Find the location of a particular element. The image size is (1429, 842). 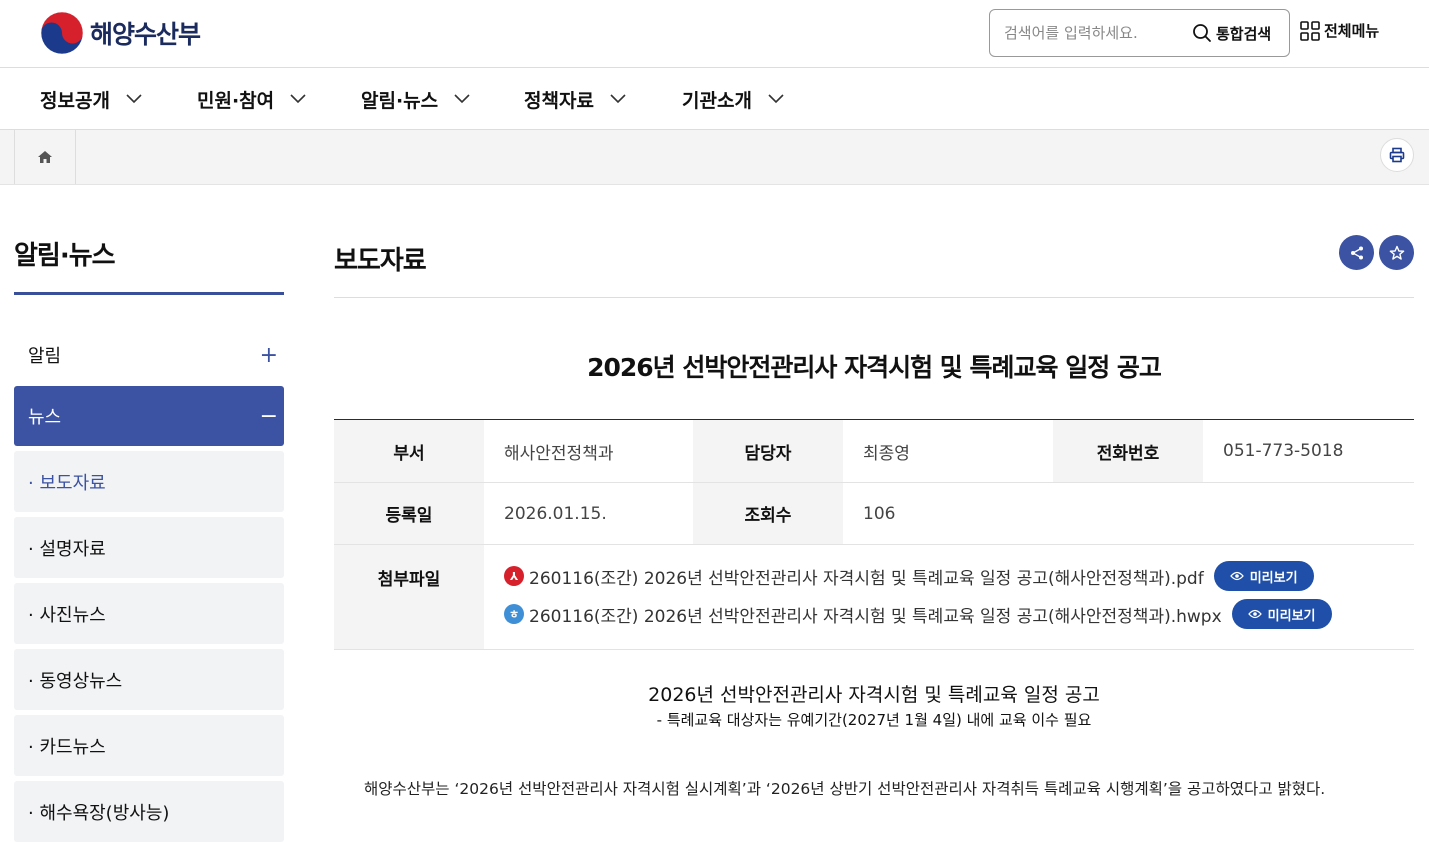

share-icon is located at coordinates (1356, 252).